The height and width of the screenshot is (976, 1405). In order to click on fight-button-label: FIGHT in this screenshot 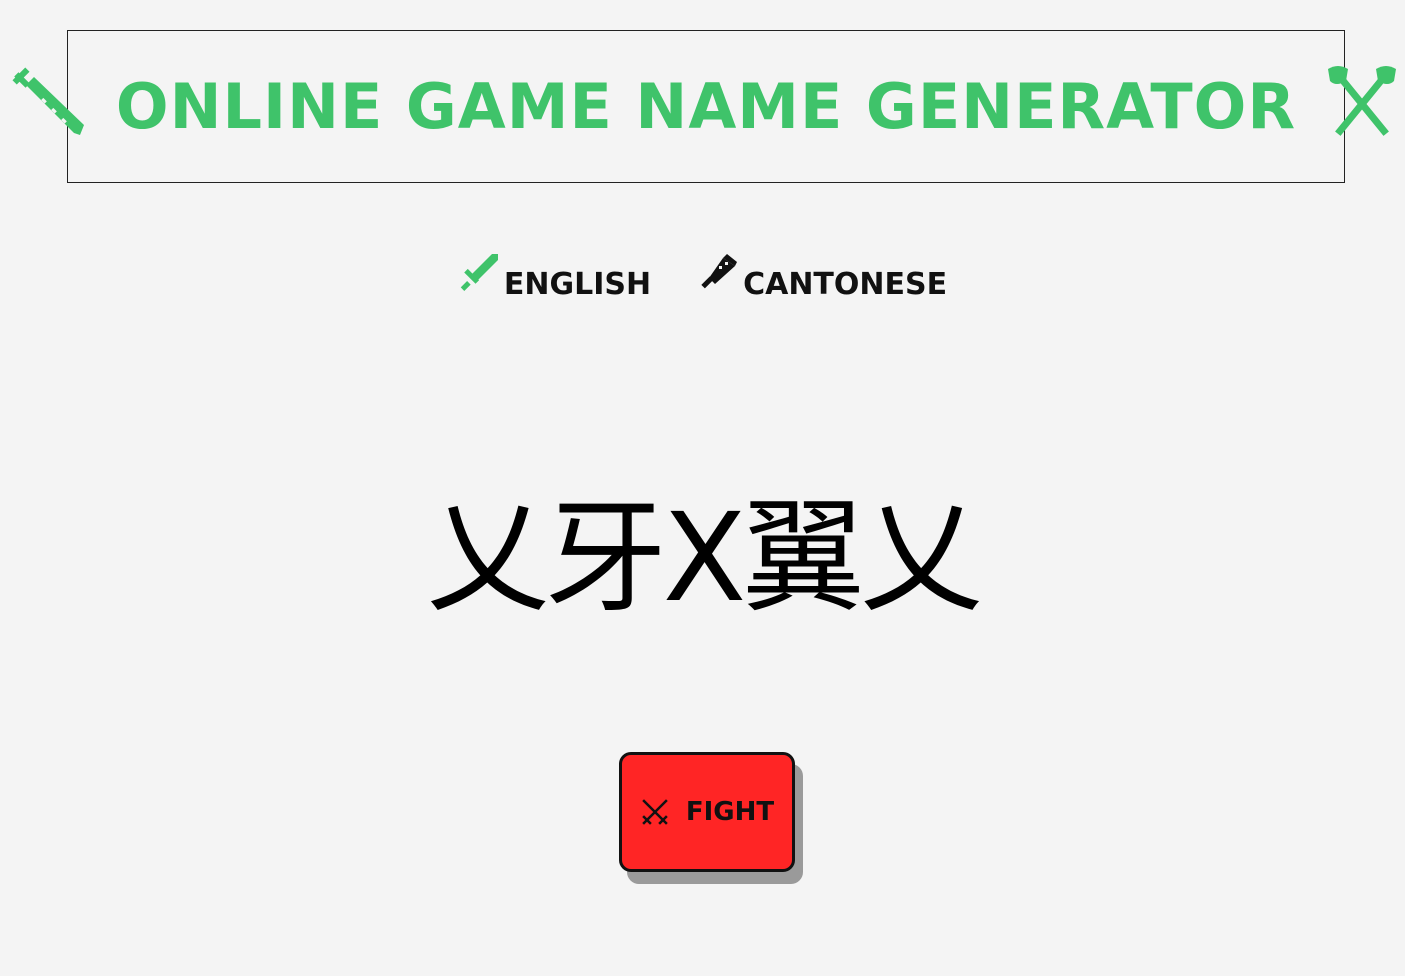, I will do `click(730, 812)`.